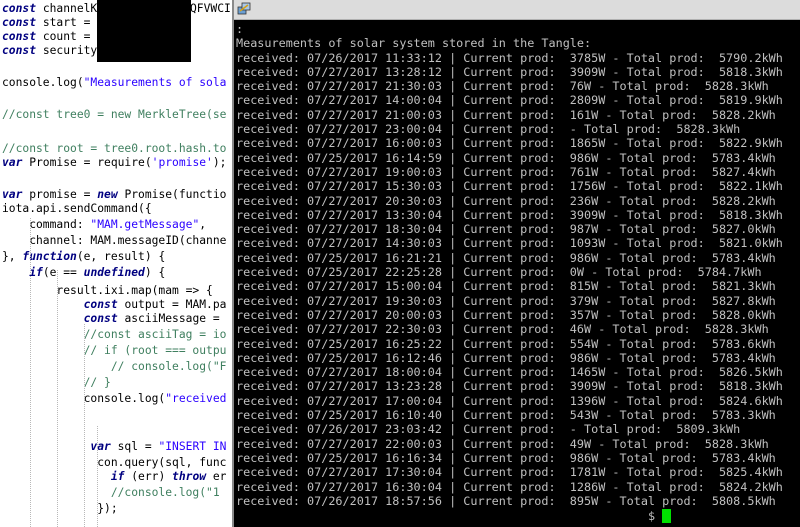  Describe the element at coordinates (158, 446) in the screenshot. I see `code-line: var sql = "INSERT IN` at that location.